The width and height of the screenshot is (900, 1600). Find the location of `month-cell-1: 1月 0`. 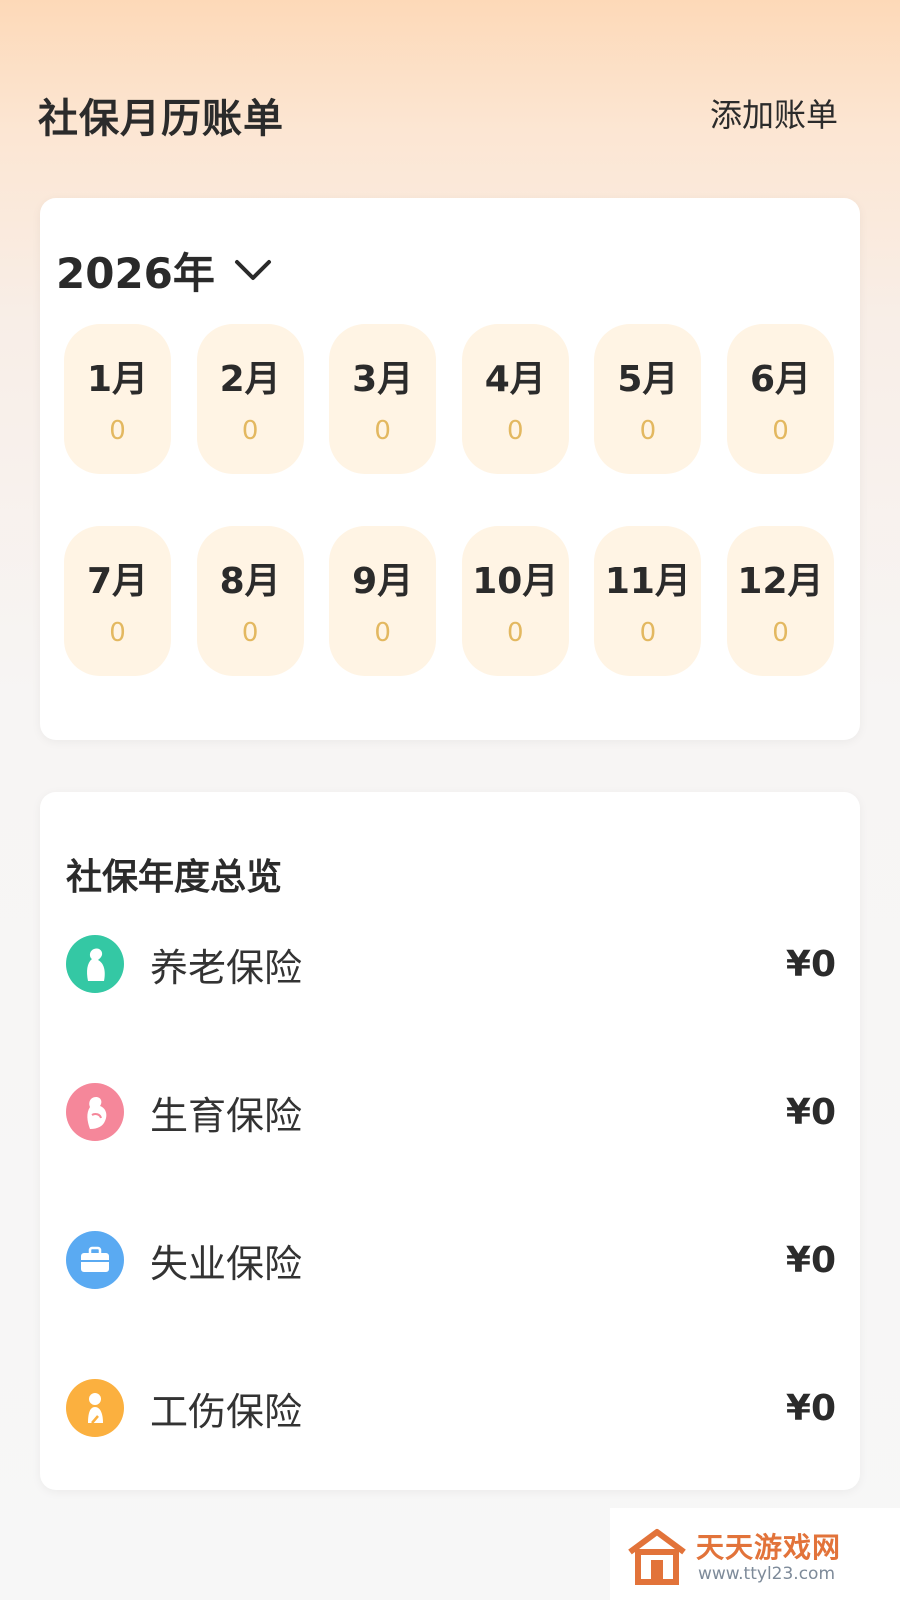

month-cell-1: 1月 0 is located at coordinates (117, 399).